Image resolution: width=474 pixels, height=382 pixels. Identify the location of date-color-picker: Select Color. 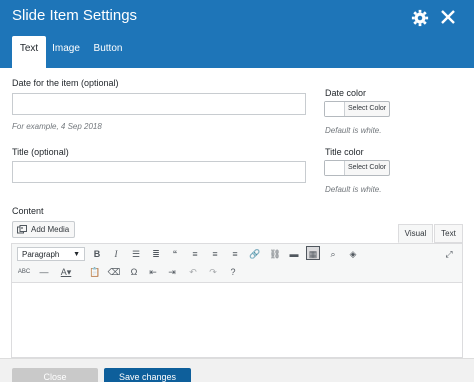
(357, 109).